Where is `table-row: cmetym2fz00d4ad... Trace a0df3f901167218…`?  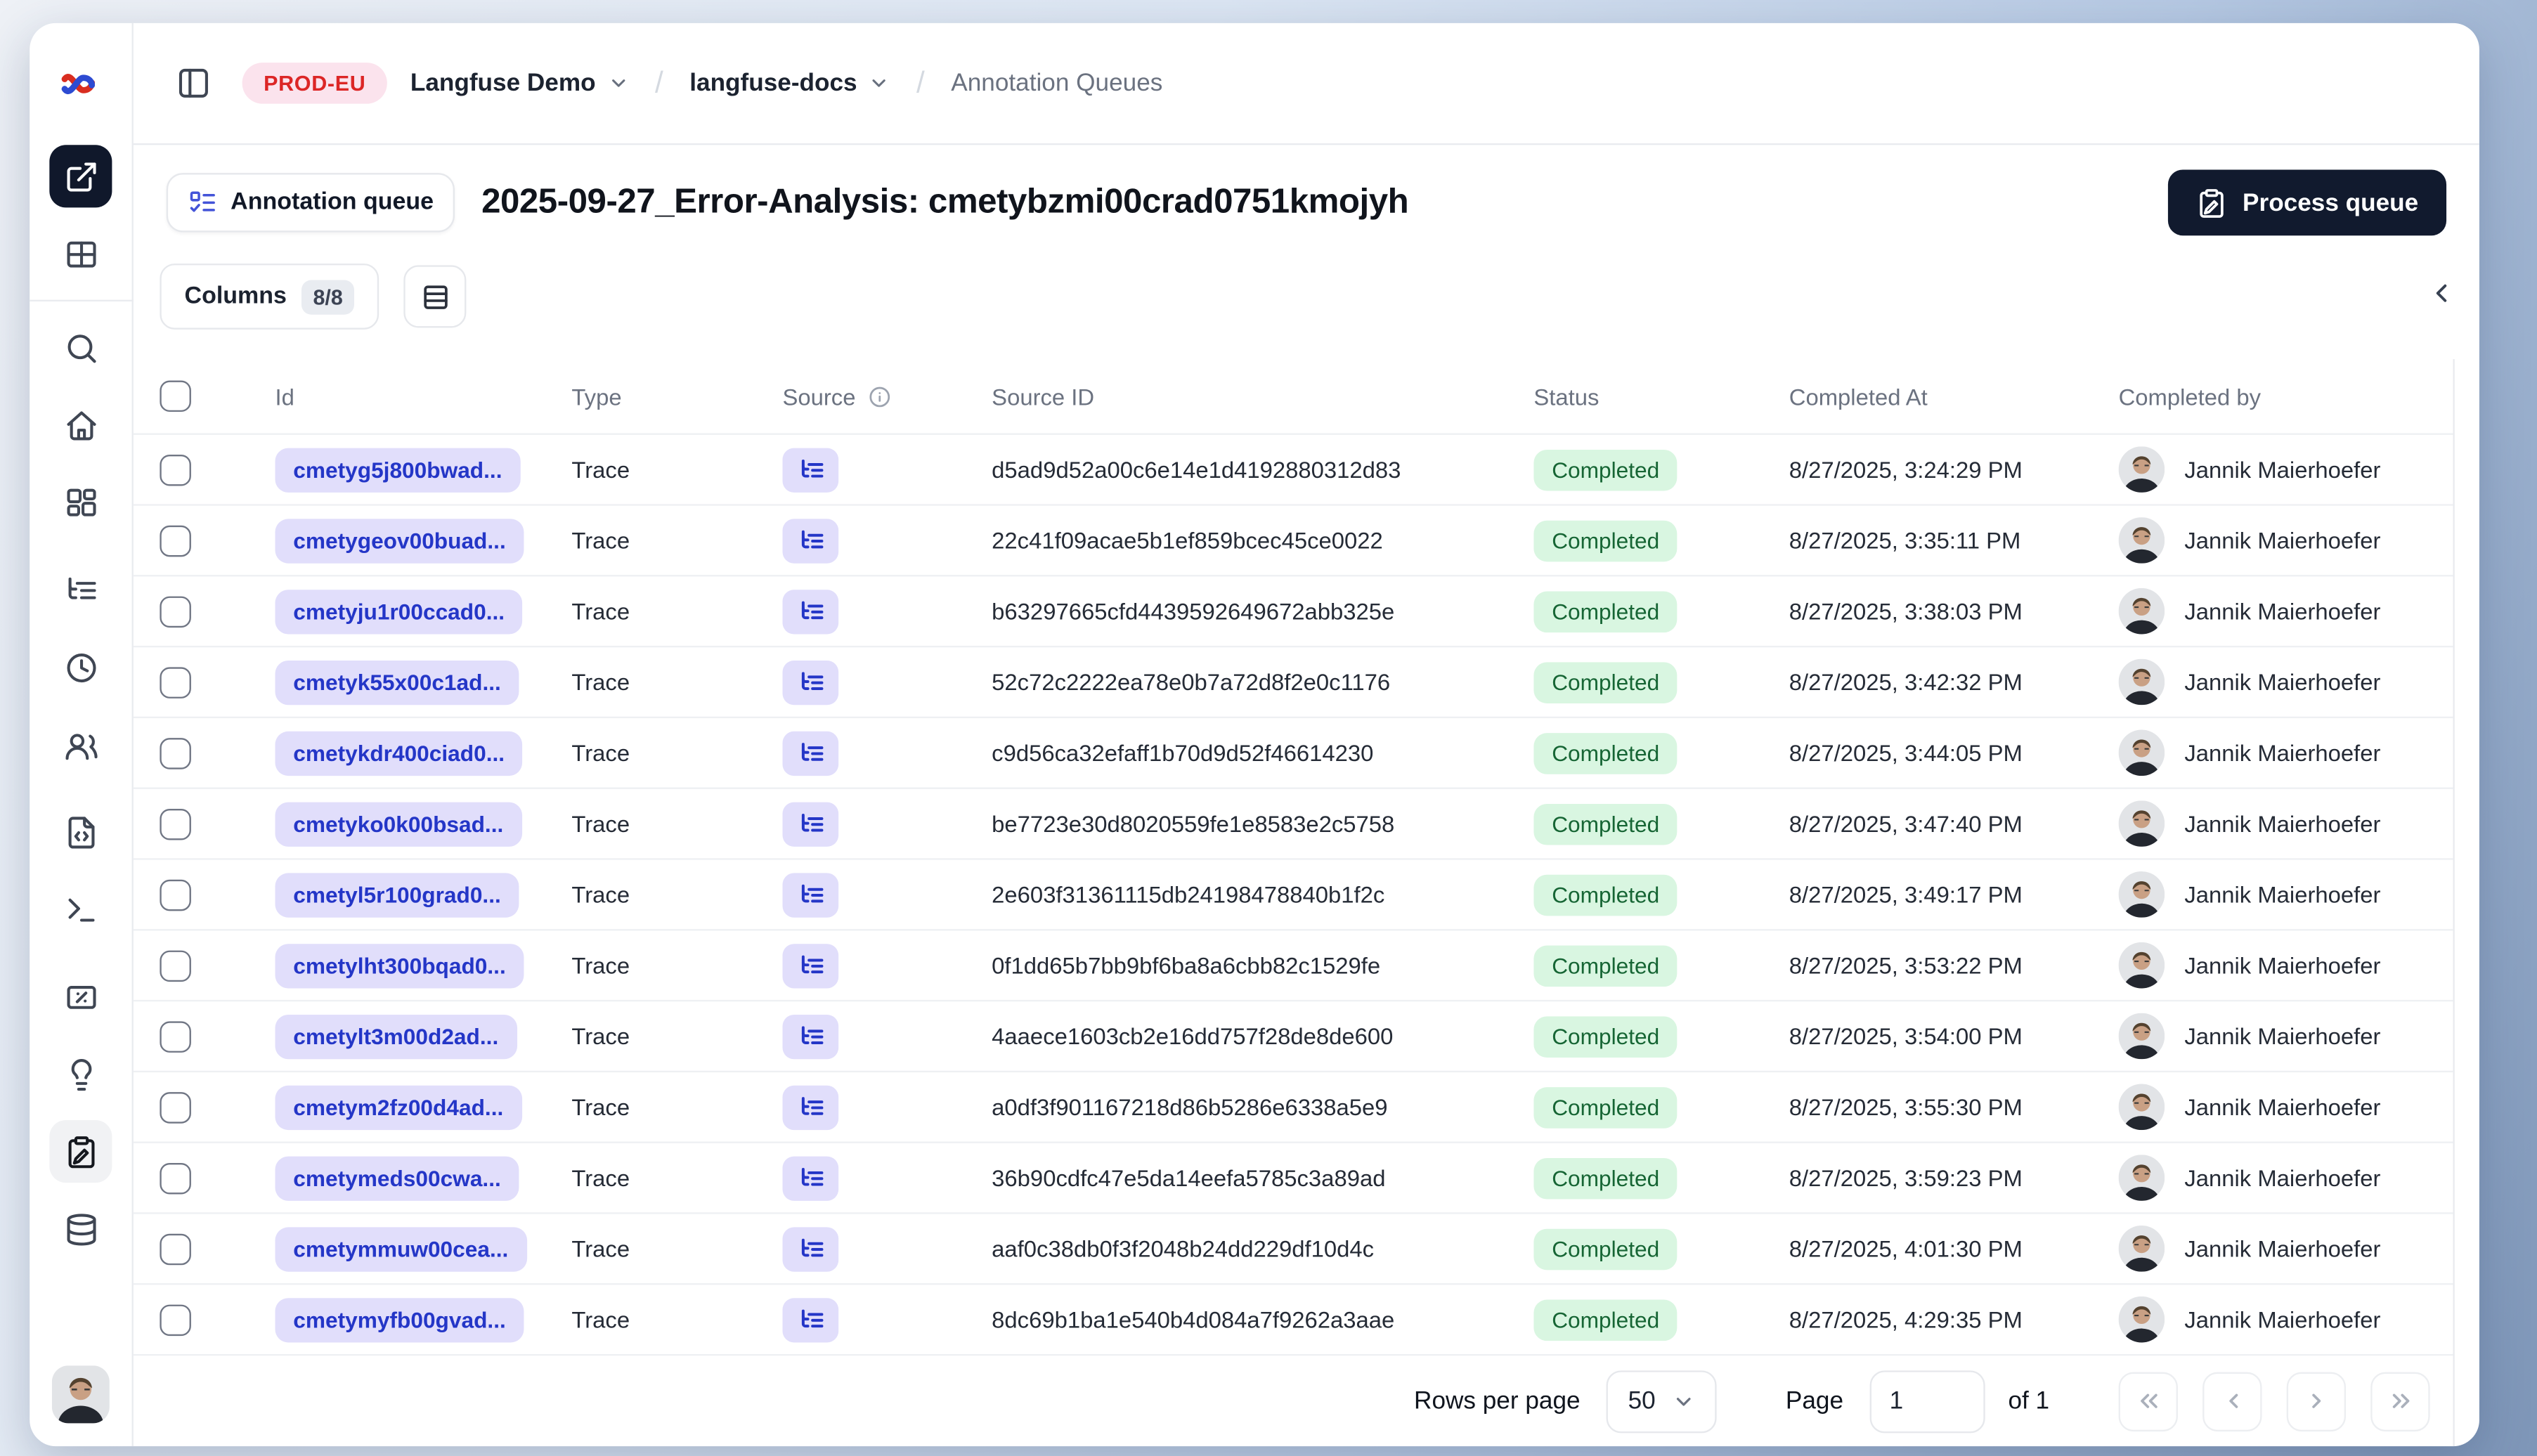 table-row: cmetym2fz00d4ad... Trace a0df3f901167218… is located at coordinates (1293, 1107).